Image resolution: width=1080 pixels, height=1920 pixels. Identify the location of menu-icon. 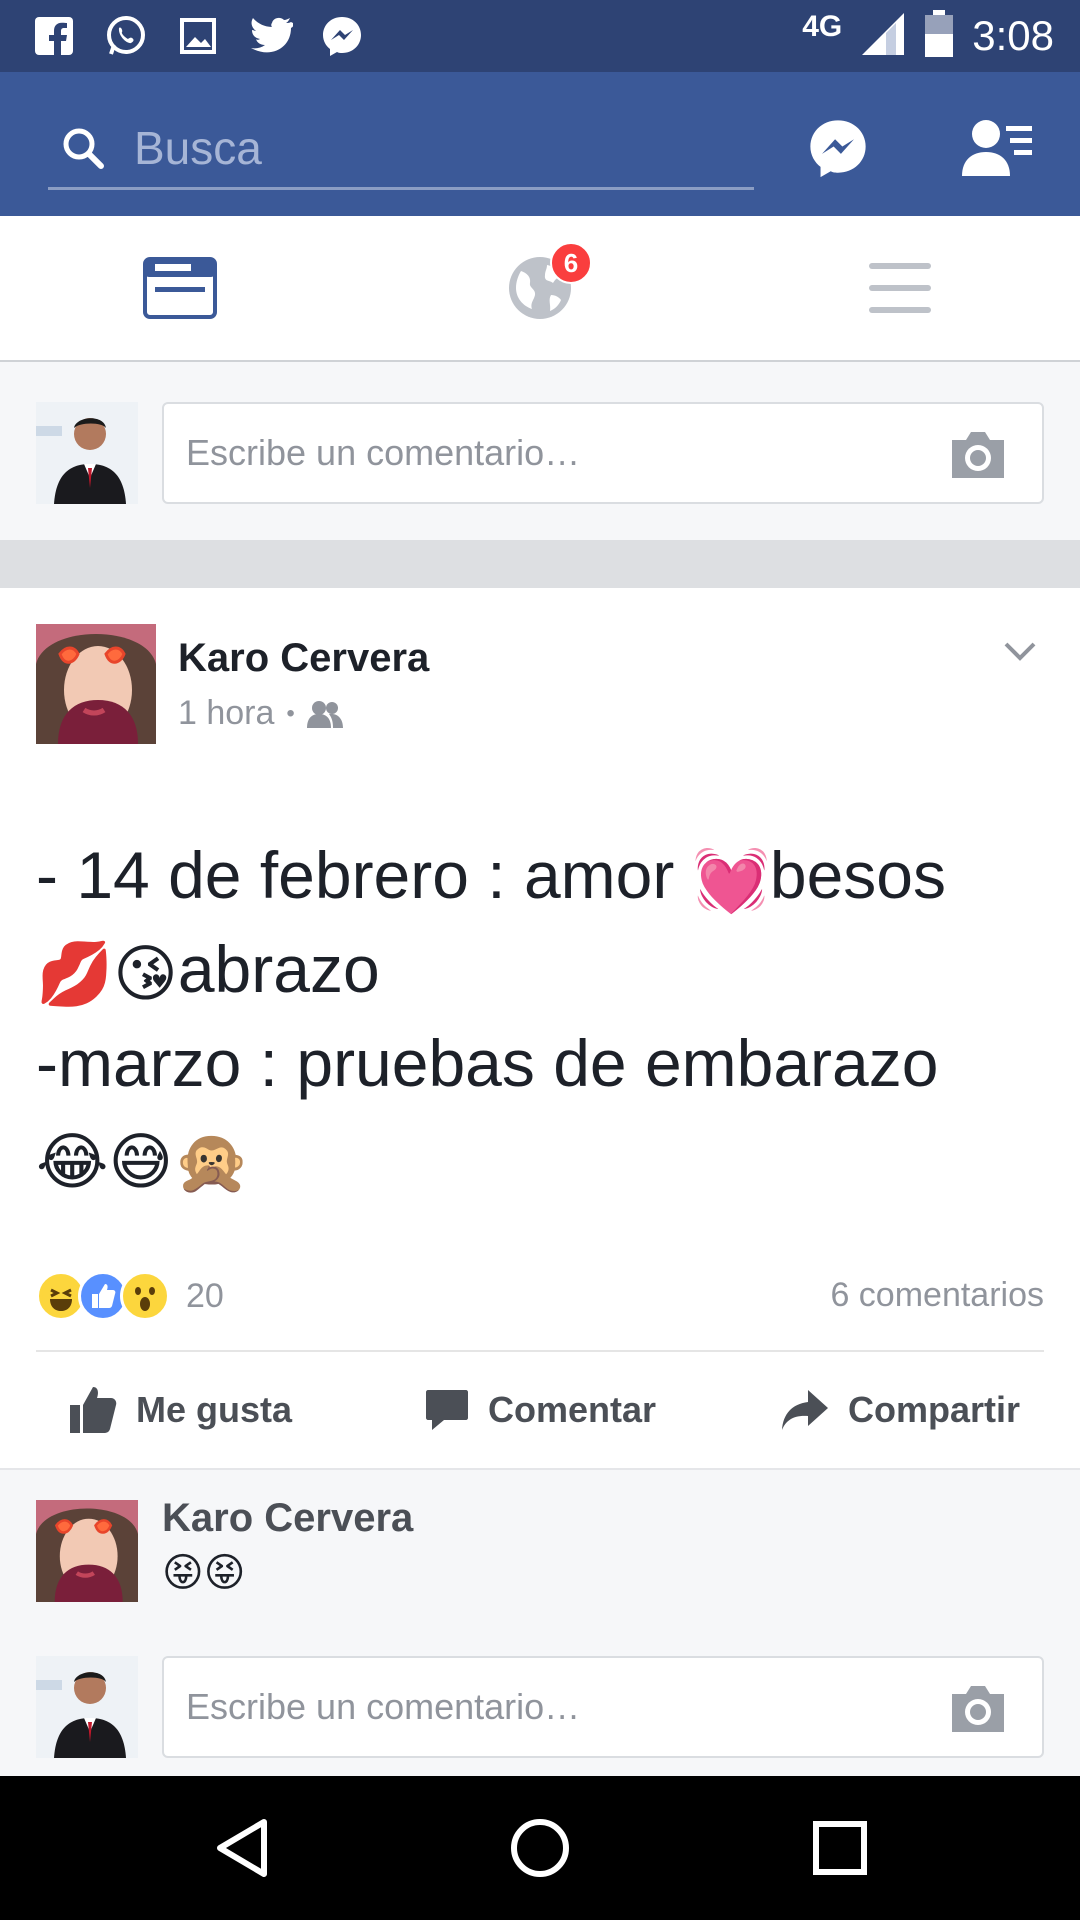
(900, 288).